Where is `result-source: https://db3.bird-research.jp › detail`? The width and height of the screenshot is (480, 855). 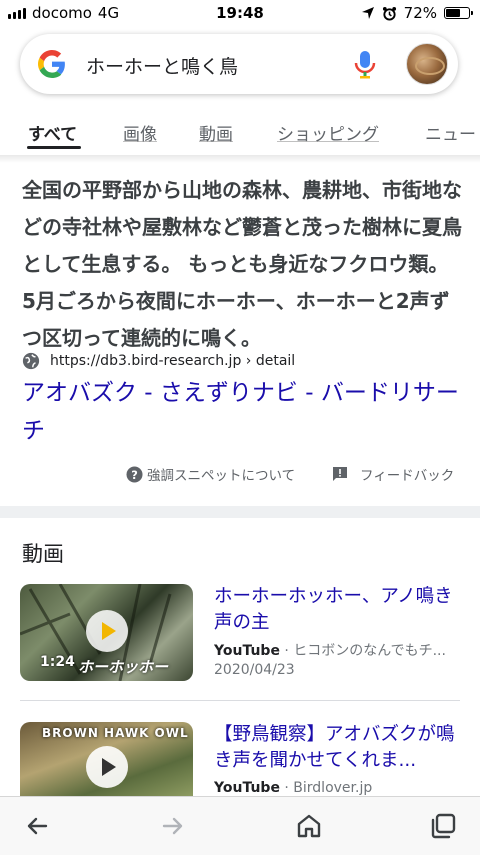 result-source: https://db3.bird-research.jp › detail is located at coordinates (158, 361).